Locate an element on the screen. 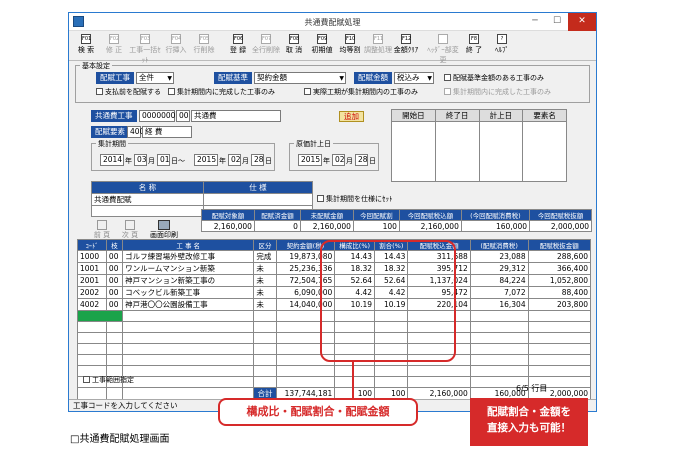 Image resolution: width=675 pixels, height=460 pixels. history-header: 終了日 is located at coordinates (457, 115).